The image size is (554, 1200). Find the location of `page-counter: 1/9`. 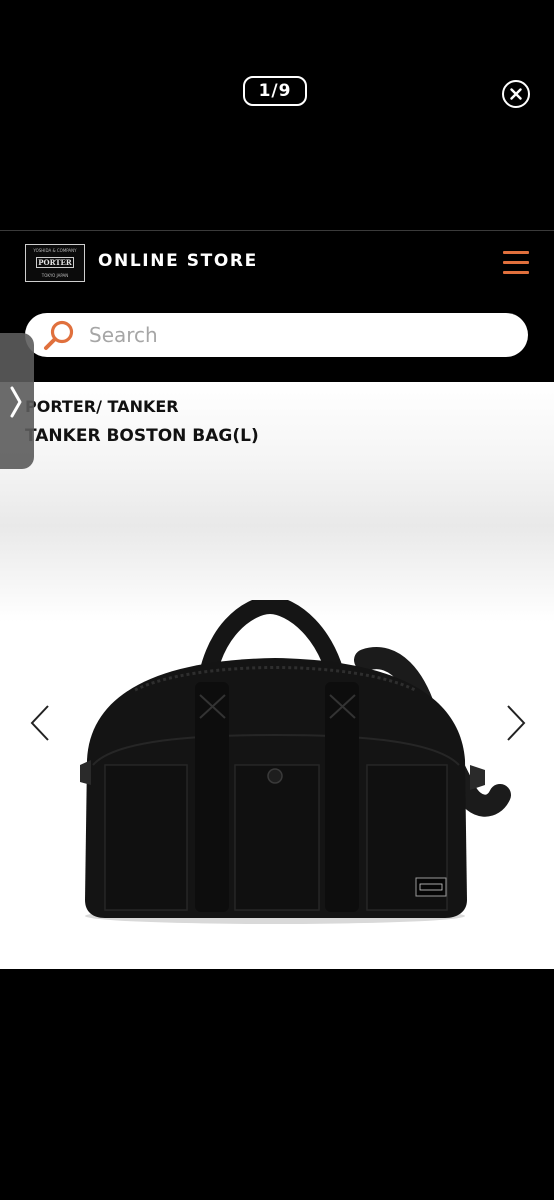

page-counter: 1/9 is located at coordinates (275, 91).